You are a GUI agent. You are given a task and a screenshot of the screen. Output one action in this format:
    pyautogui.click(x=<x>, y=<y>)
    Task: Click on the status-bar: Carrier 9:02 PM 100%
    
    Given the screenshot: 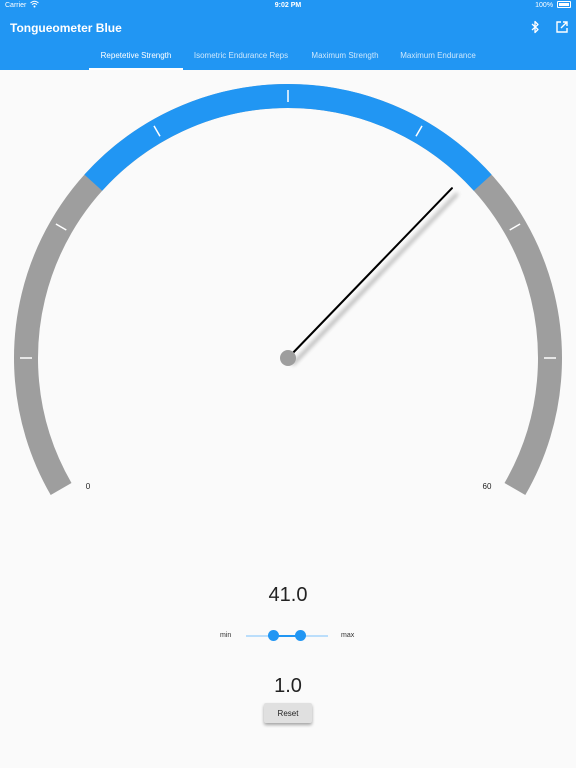 What is the action you would take?
    pyautogui.click(x=288, y=6)
    